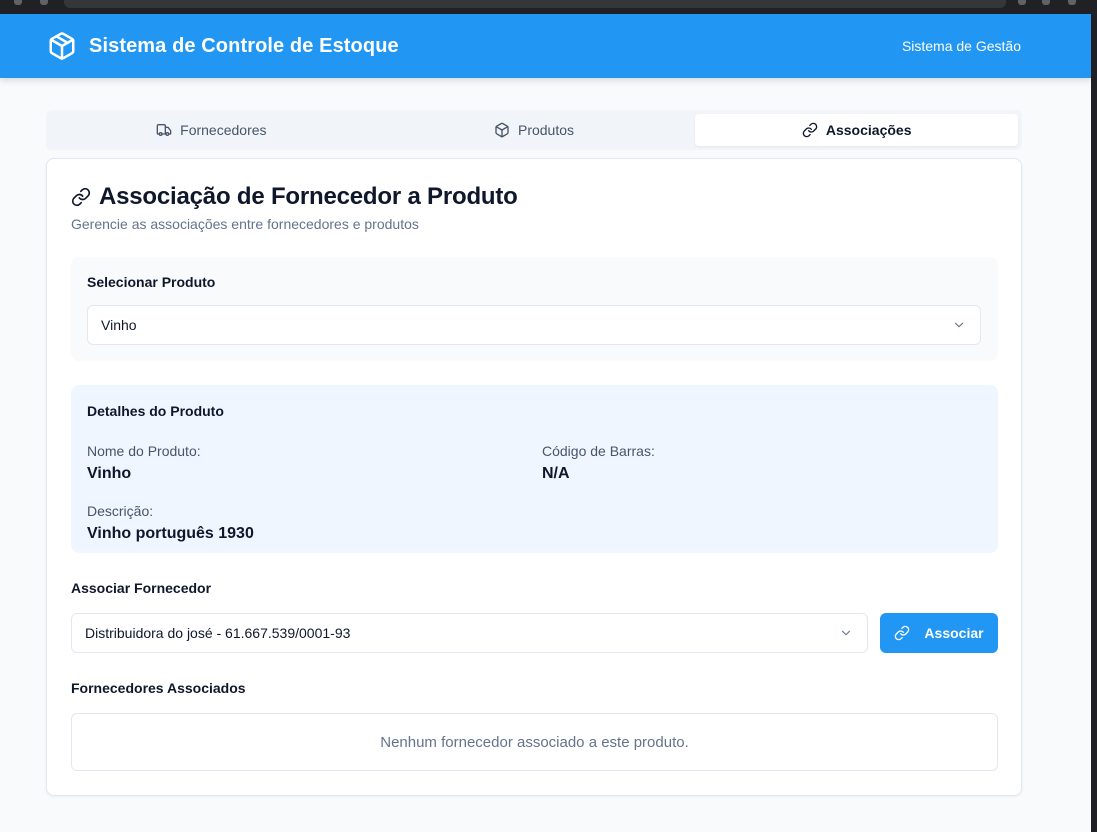 The image size is (1097, 832). I want to click on tab-produtos: Produtos, so click(534, 130).